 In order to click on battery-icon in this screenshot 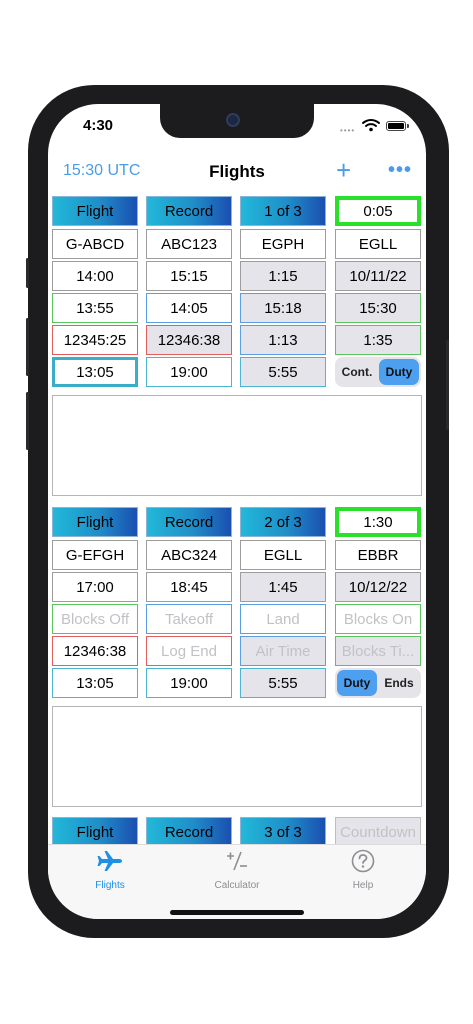, I will do `click(396, 126)`.